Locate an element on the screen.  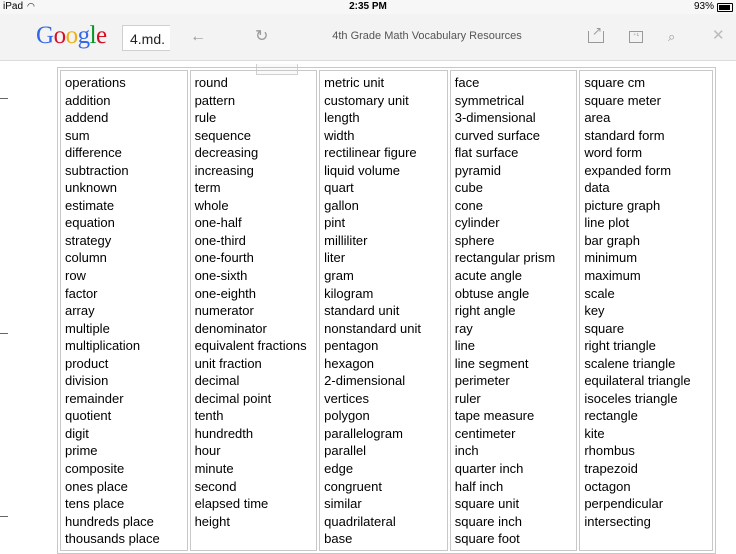
vocab-word: decimal is located at coordinates (217, 381).